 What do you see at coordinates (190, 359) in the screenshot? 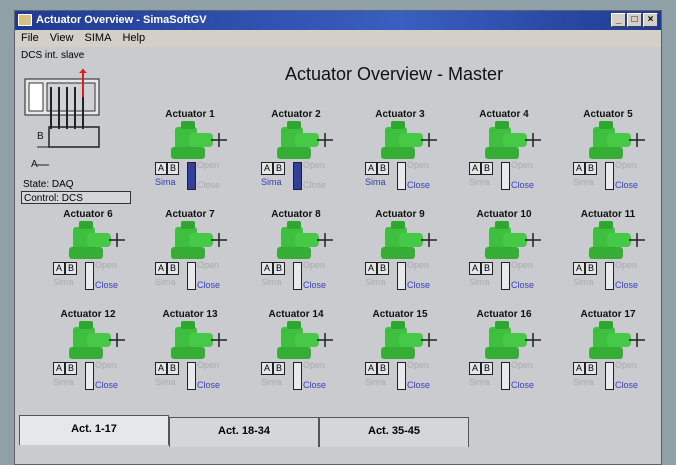
I see `actuator-tile: Actuator 13 A B Sima Open Close` at bounding box center [190, 359].